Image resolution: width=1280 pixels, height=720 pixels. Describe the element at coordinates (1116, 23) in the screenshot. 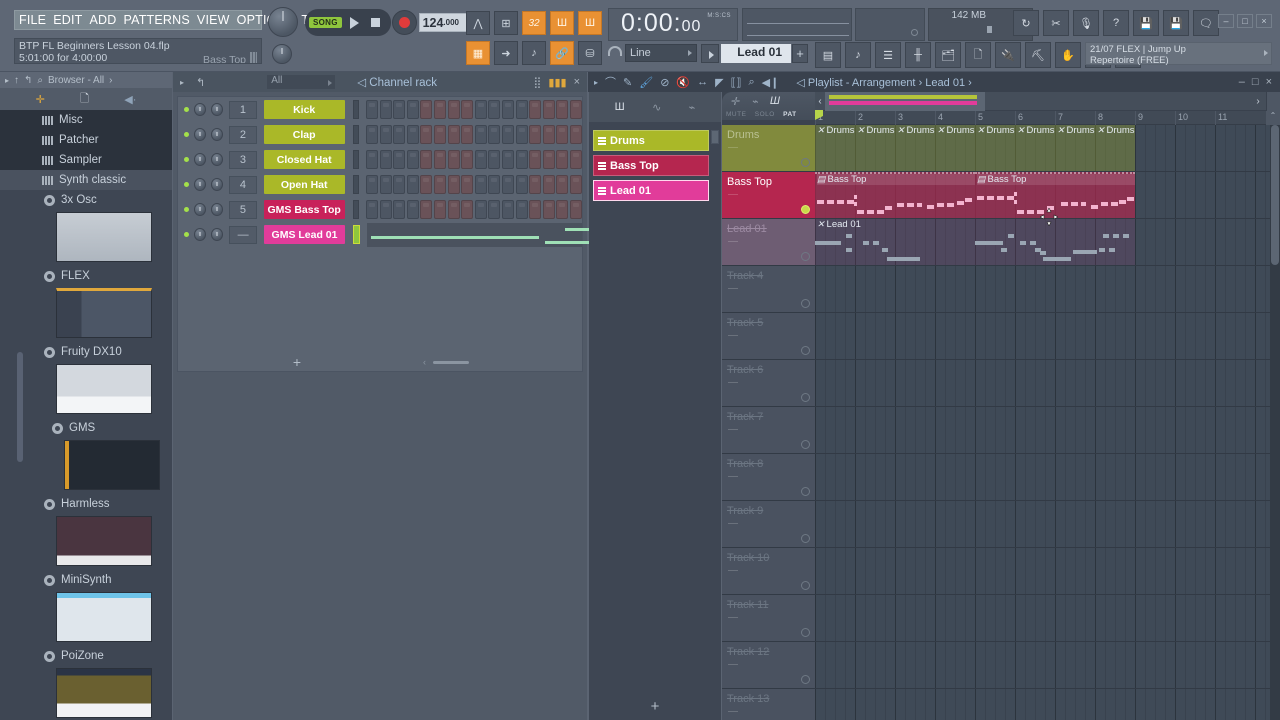

I see `help-icon: ?` at that location.